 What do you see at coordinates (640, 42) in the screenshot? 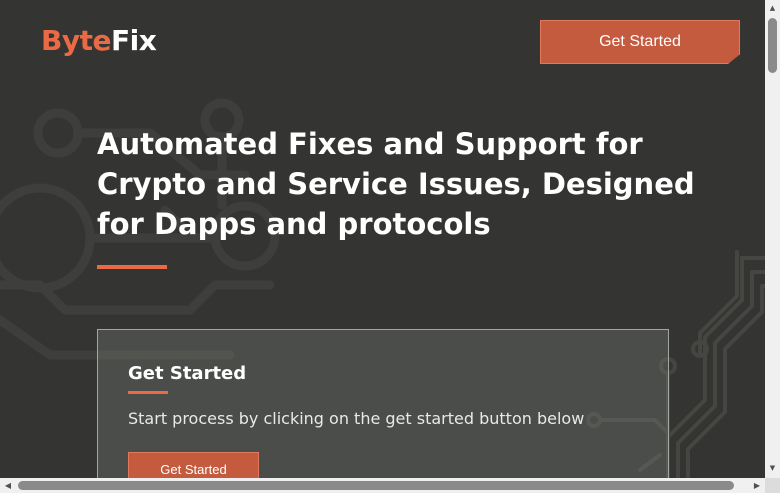
I see `header-get-started-button: Get Started` at bounding box center [640, 42].